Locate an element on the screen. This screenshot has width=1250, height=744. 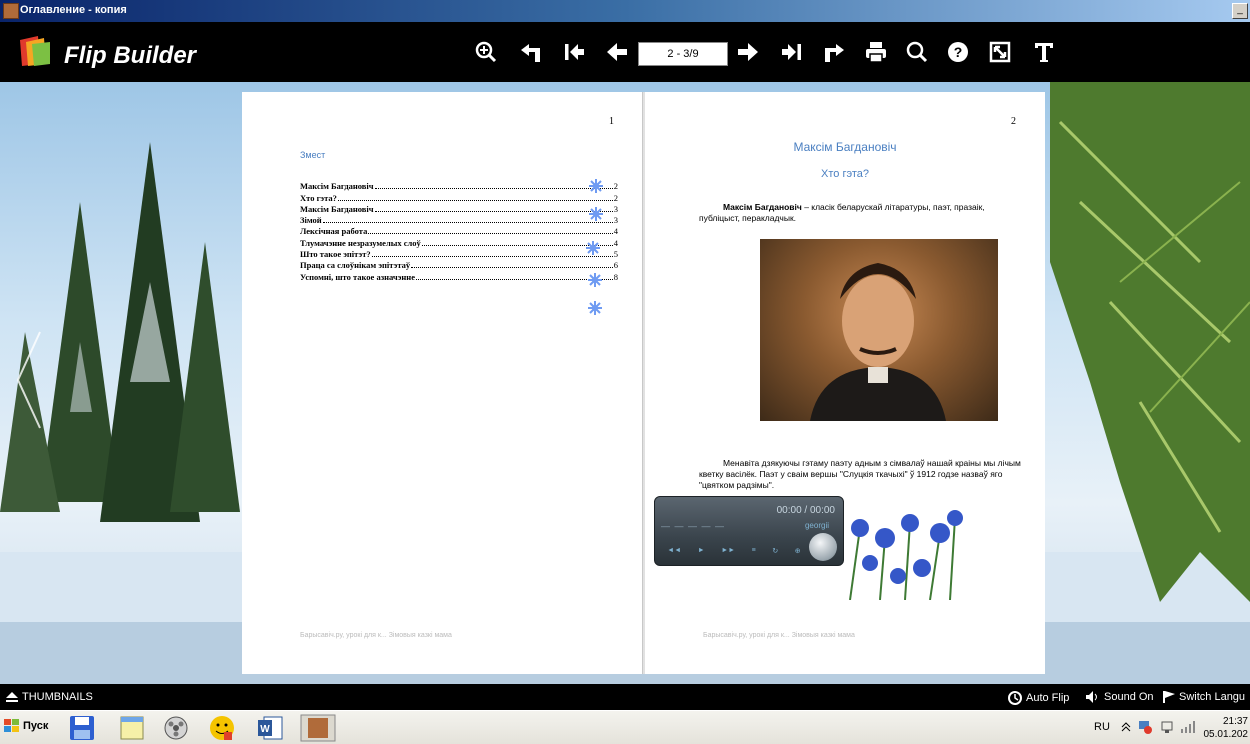
start-button: Пуск is located at coordinates (26, 726).